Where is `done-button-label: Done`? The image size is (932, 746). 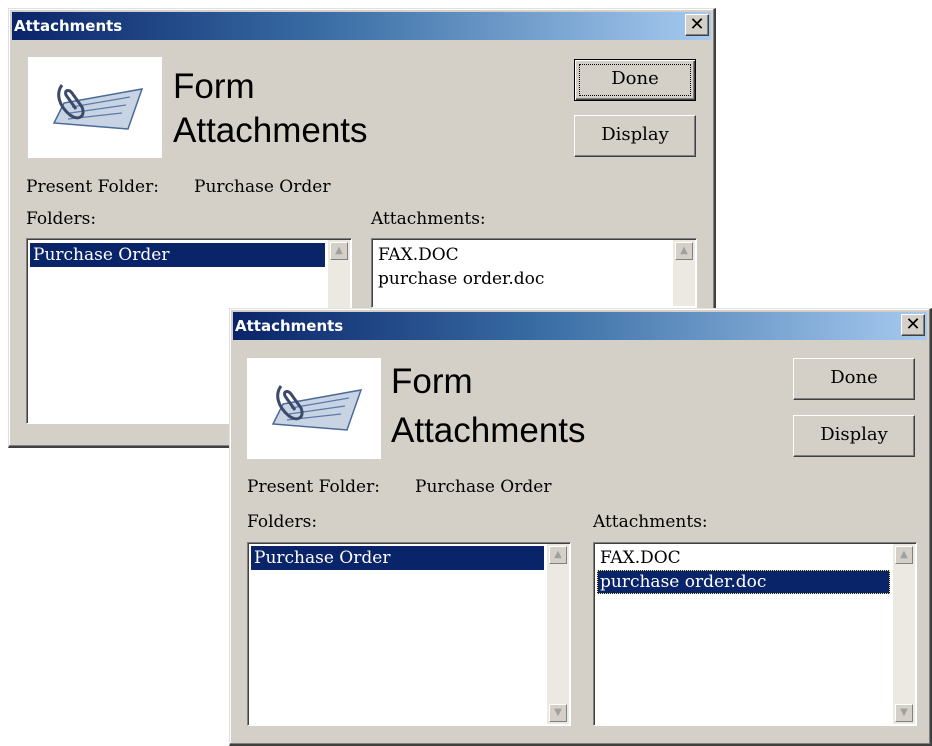 done-button-label: Done is located at coordinates (854, 377).